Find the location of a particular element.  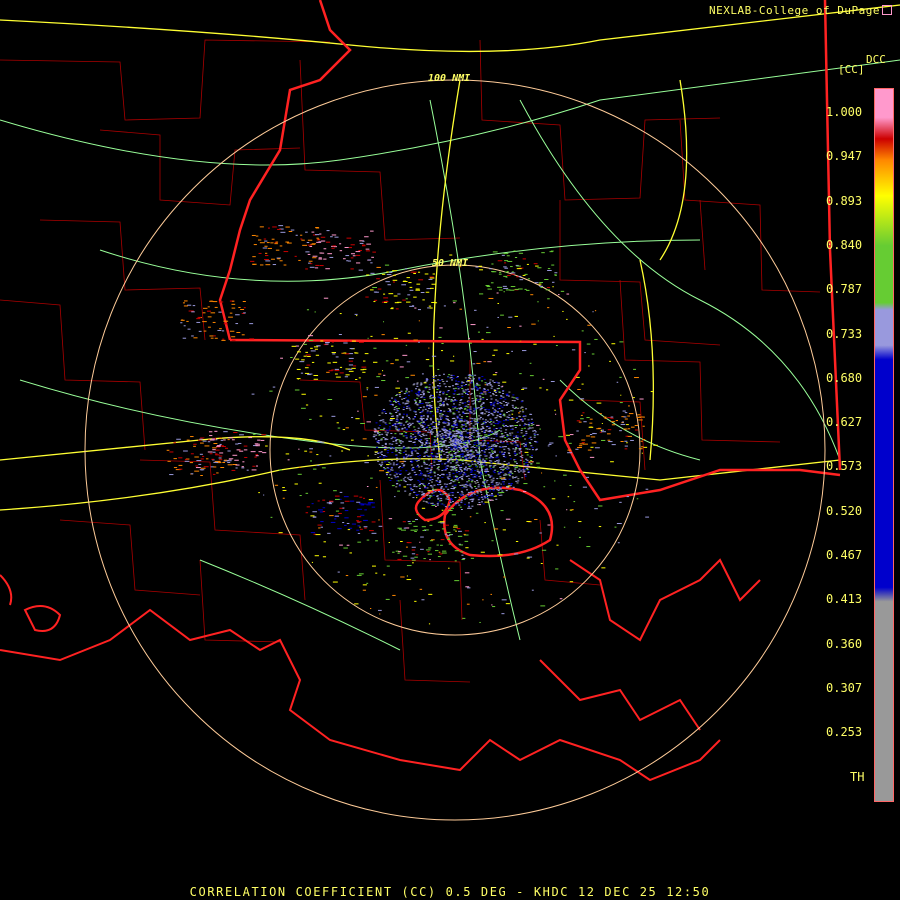

legend-tick: 0.733 is located at coordinates (844, 333).